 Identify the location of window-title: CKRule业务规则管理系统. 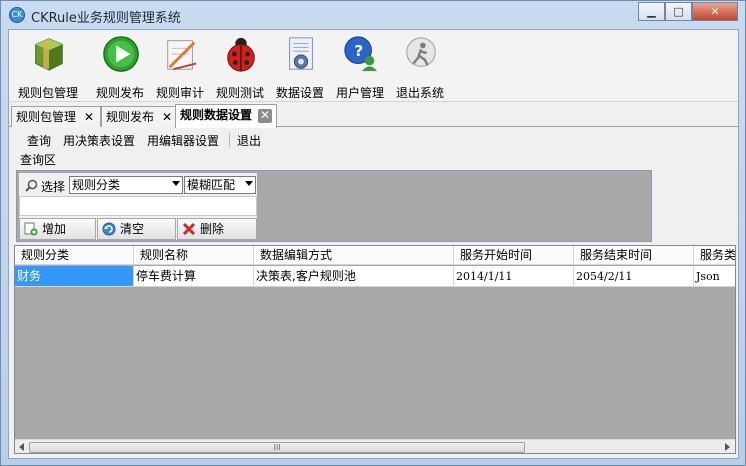
(106, 18).